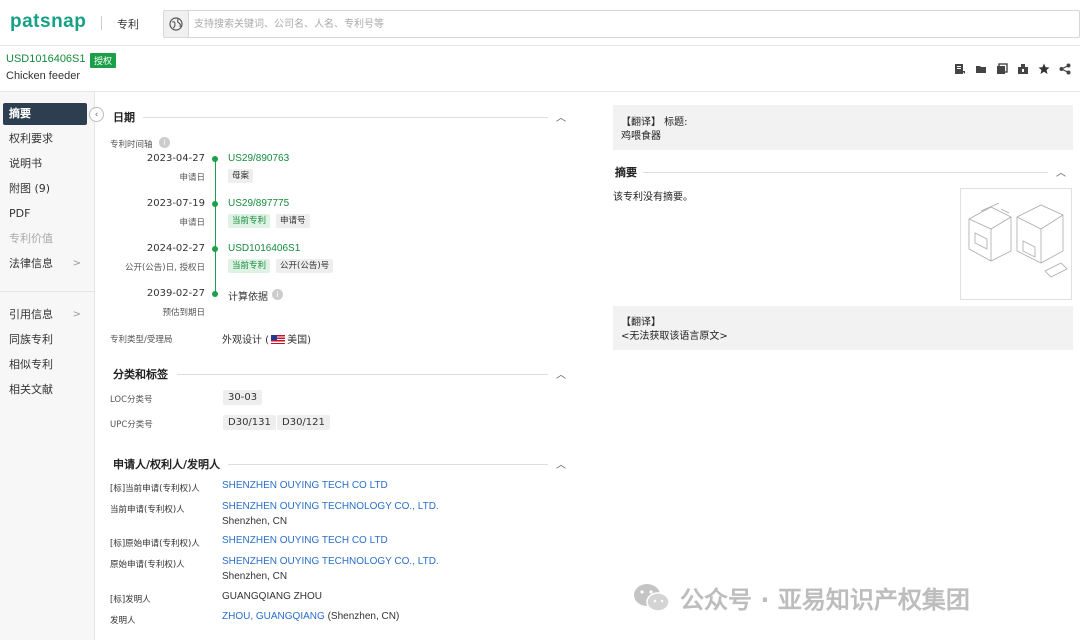  What do you see at coordinates (147, 510) in the screenshot?
I see `party-label: 当前申请(专利权)人` at bounding box center [147, 510].